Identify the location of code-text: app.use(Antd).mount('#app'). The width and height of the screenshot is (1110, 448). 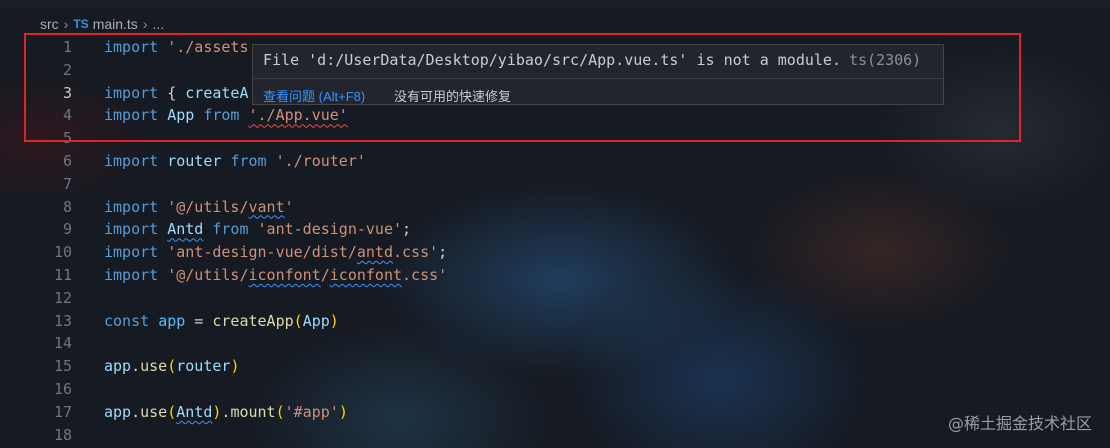
(226, 412).